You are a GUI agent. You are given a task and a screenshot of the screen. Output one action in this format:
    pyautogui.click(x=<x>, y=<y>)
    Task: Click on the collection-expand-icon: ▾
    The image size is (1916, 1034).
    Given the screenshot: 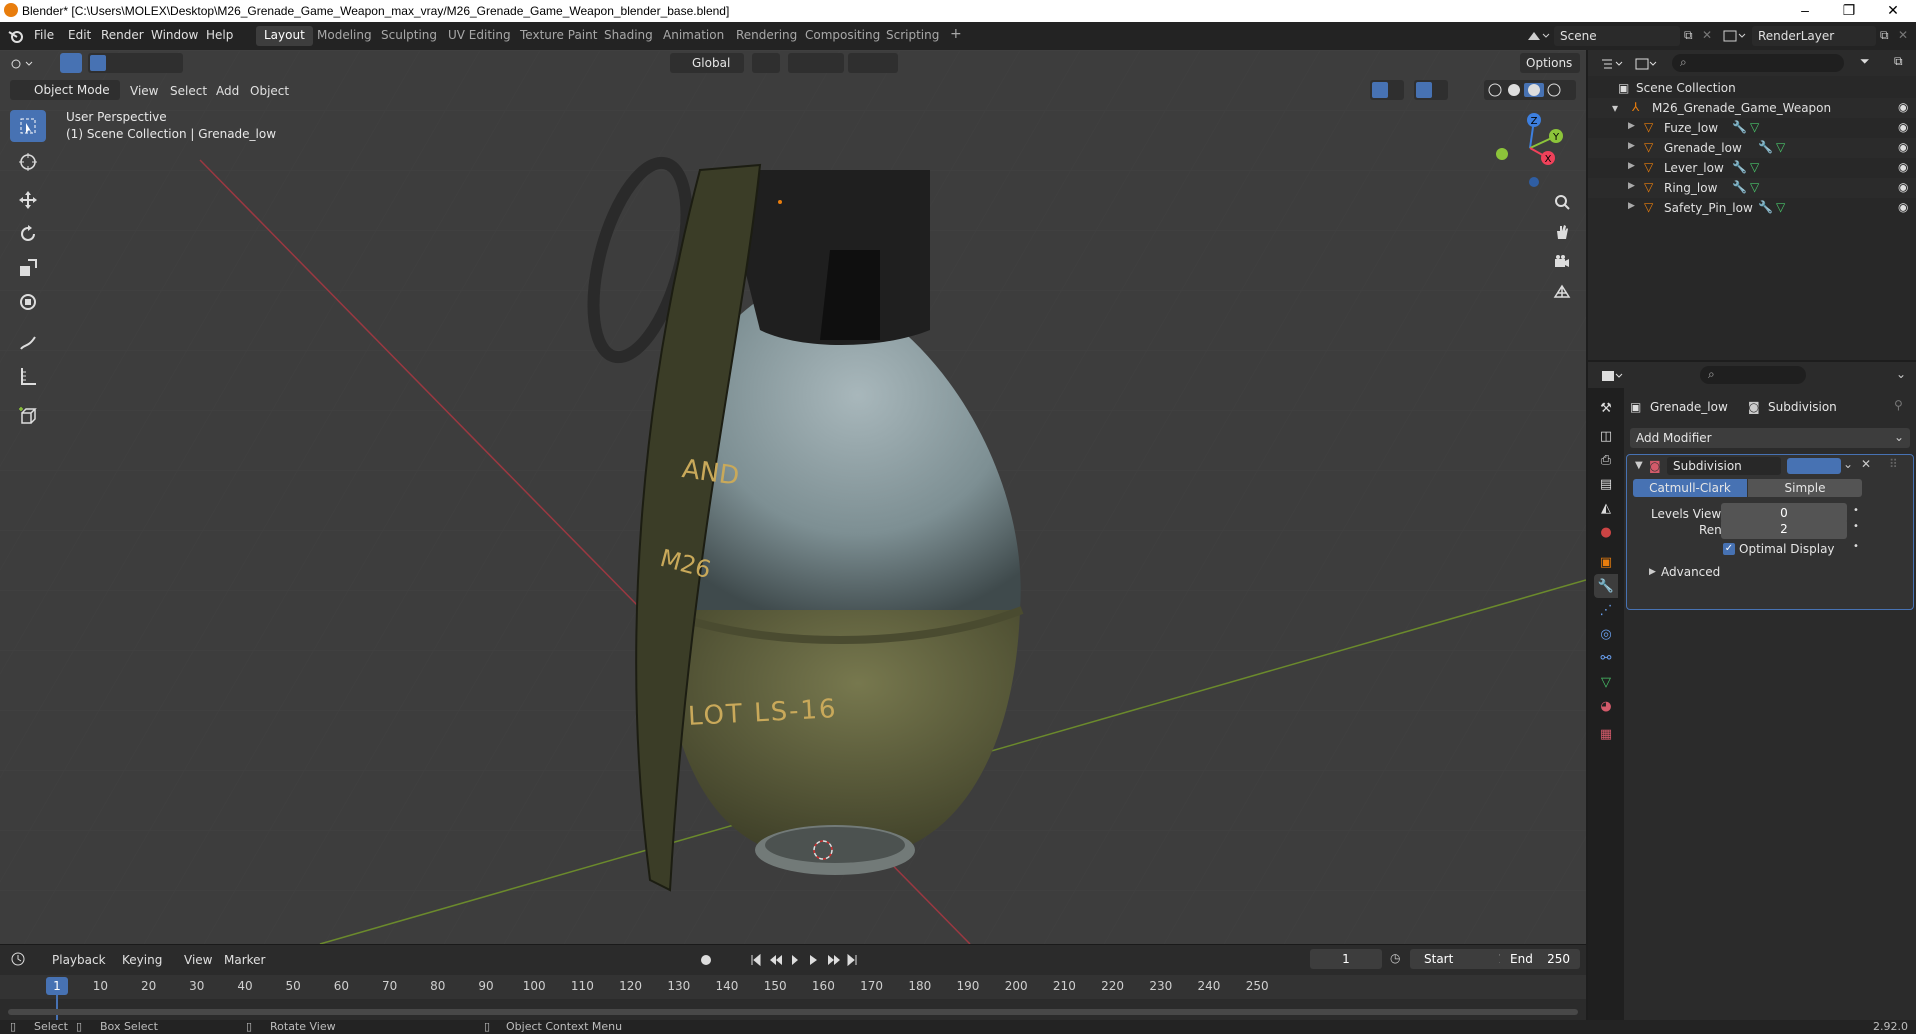 What is the action you would take?
    pyautogui.click(x=1615, y=108)
    